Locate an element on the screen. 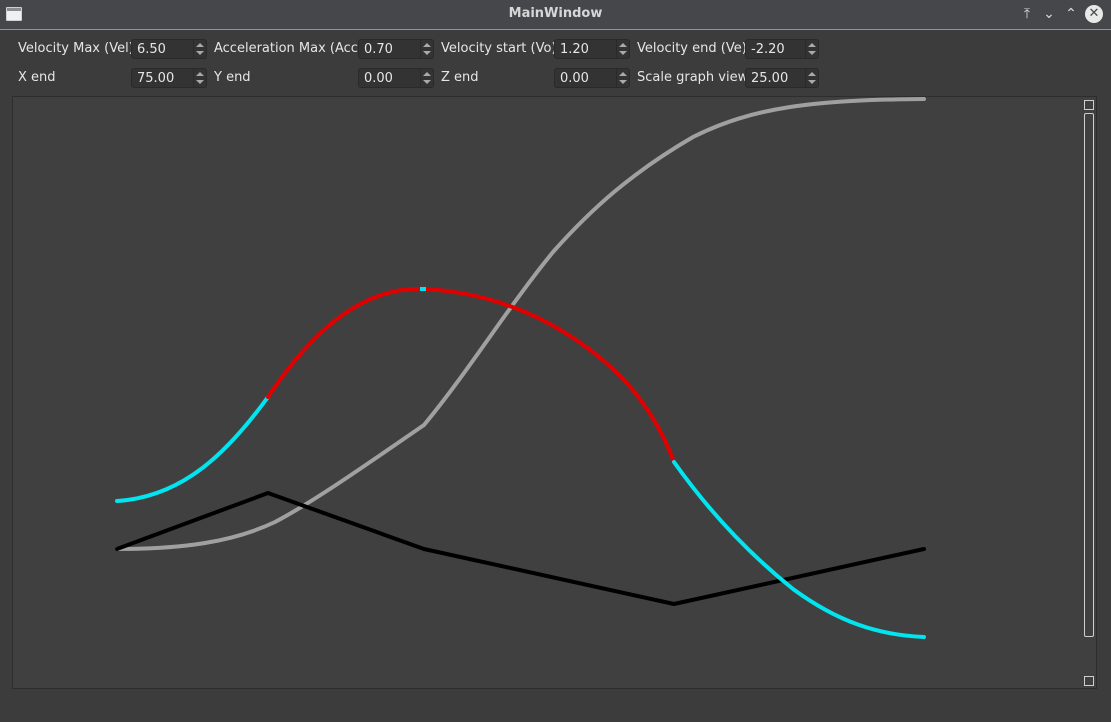 Image resolution: width=1111 pixels, height=722 pixels. acceleration-curve is located at coordinates (520, 548).